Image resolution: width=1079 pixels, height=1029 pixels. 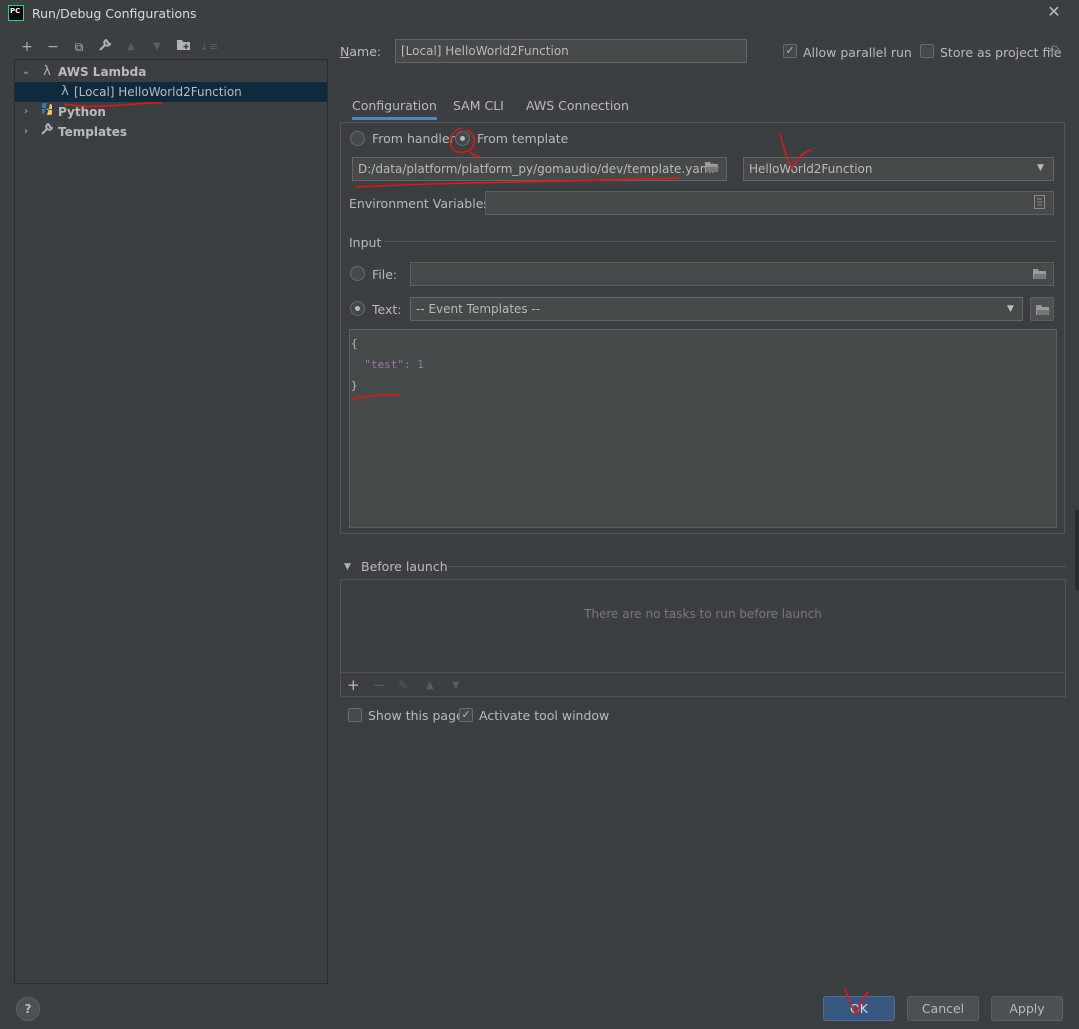 I want to click on copy-icon: ⧉, so click(x=79, y=47).